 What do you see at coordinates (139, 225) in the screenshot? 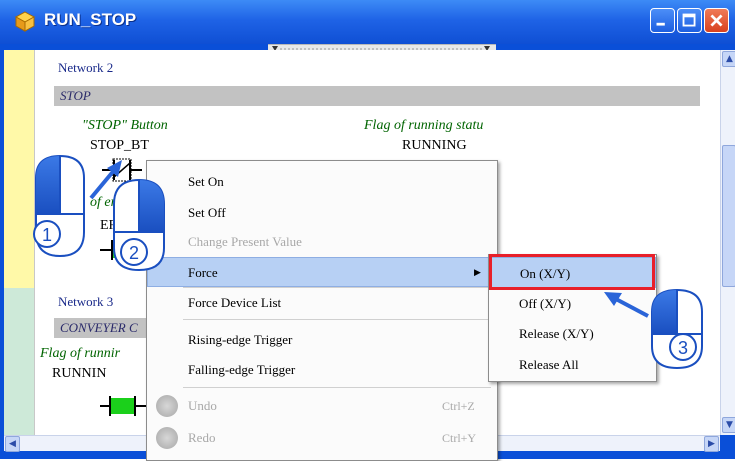
I see `mouse-icon-2: 2` at bounding box center [139, 225].